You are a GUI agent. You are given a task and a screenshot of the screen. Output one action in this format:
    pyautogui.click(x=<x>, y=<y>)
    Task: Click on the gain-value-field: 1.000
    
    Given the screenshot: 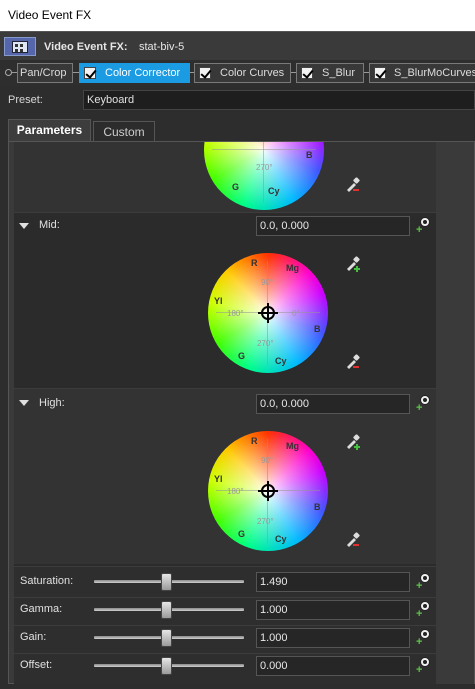 What is the action you would take?
    pyautogui.click(x=333, y=638)
    